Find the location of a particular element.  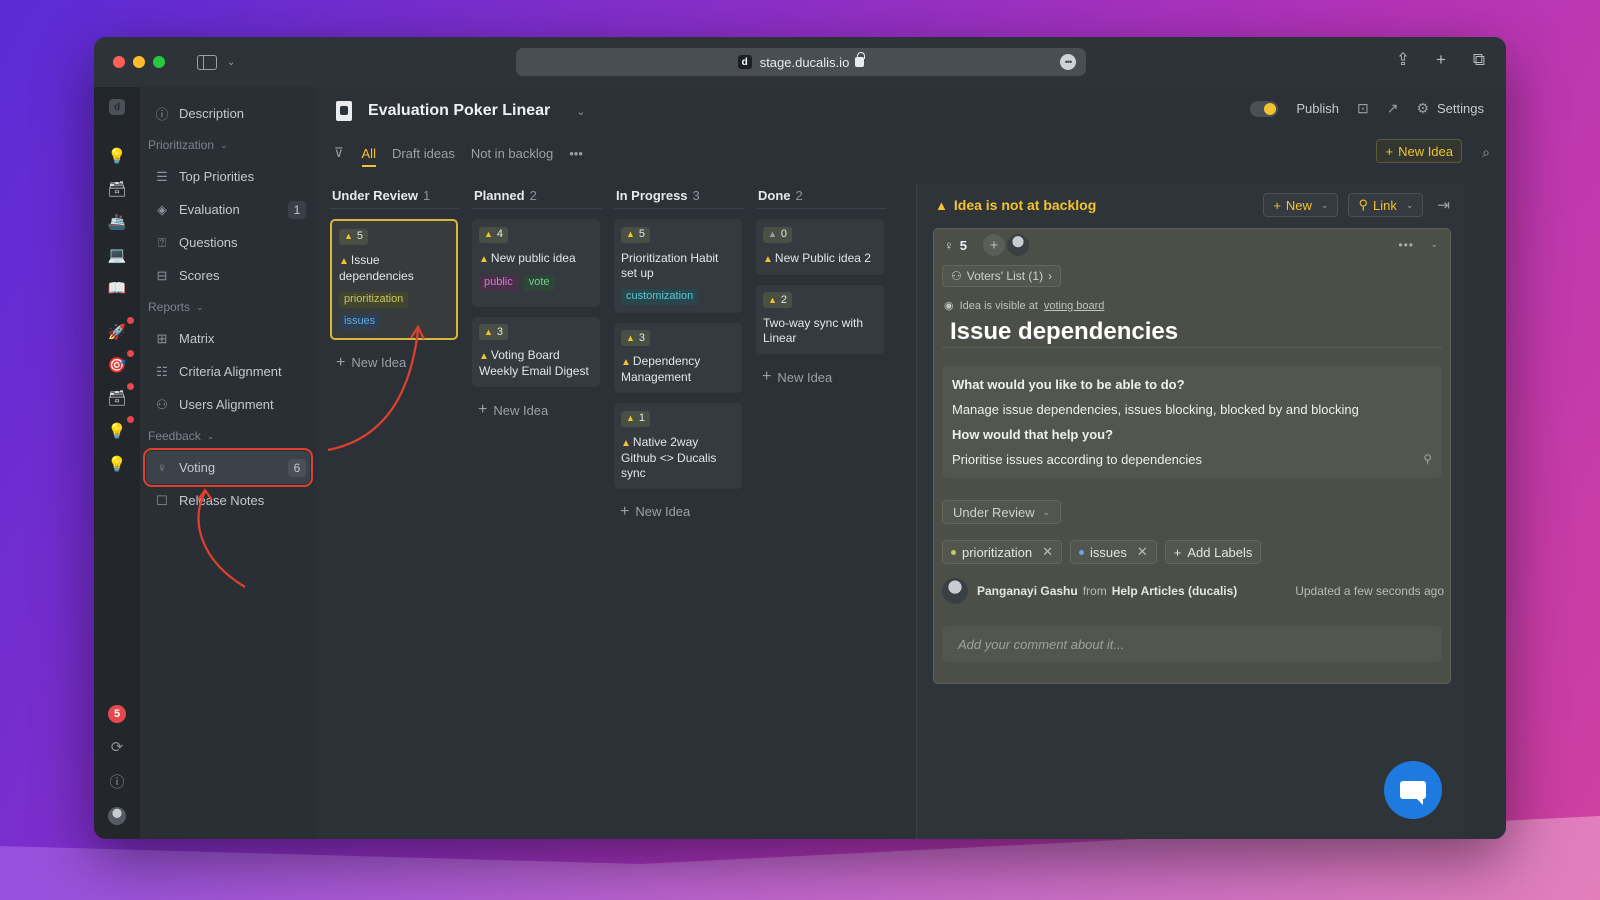

idea-card: ▲ 0 ▲ New Public idea 2 is located at coordinates (820, 247).